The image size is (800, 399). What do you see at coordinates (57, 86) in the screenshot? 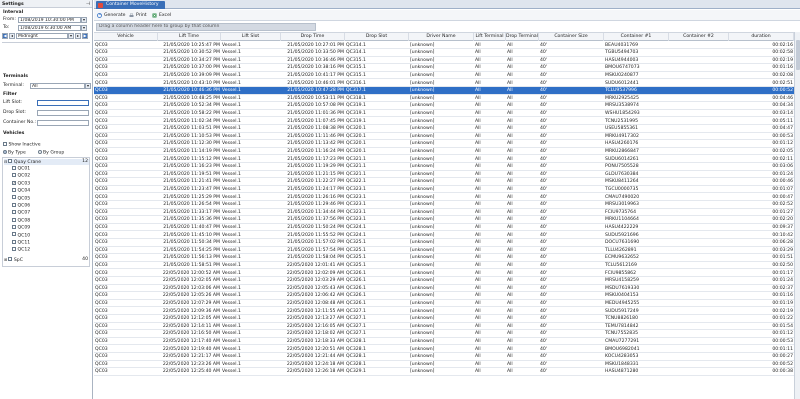
I see `terminal-select: All` at bounding box center [57, 86].